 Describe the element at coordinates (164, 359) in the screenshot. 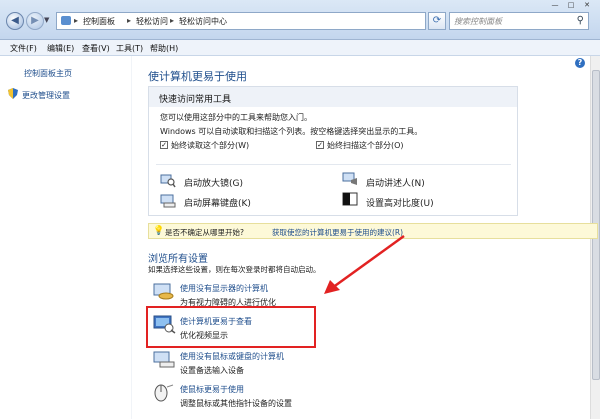

I see `no-mouse-keyboard-icon` at that location.